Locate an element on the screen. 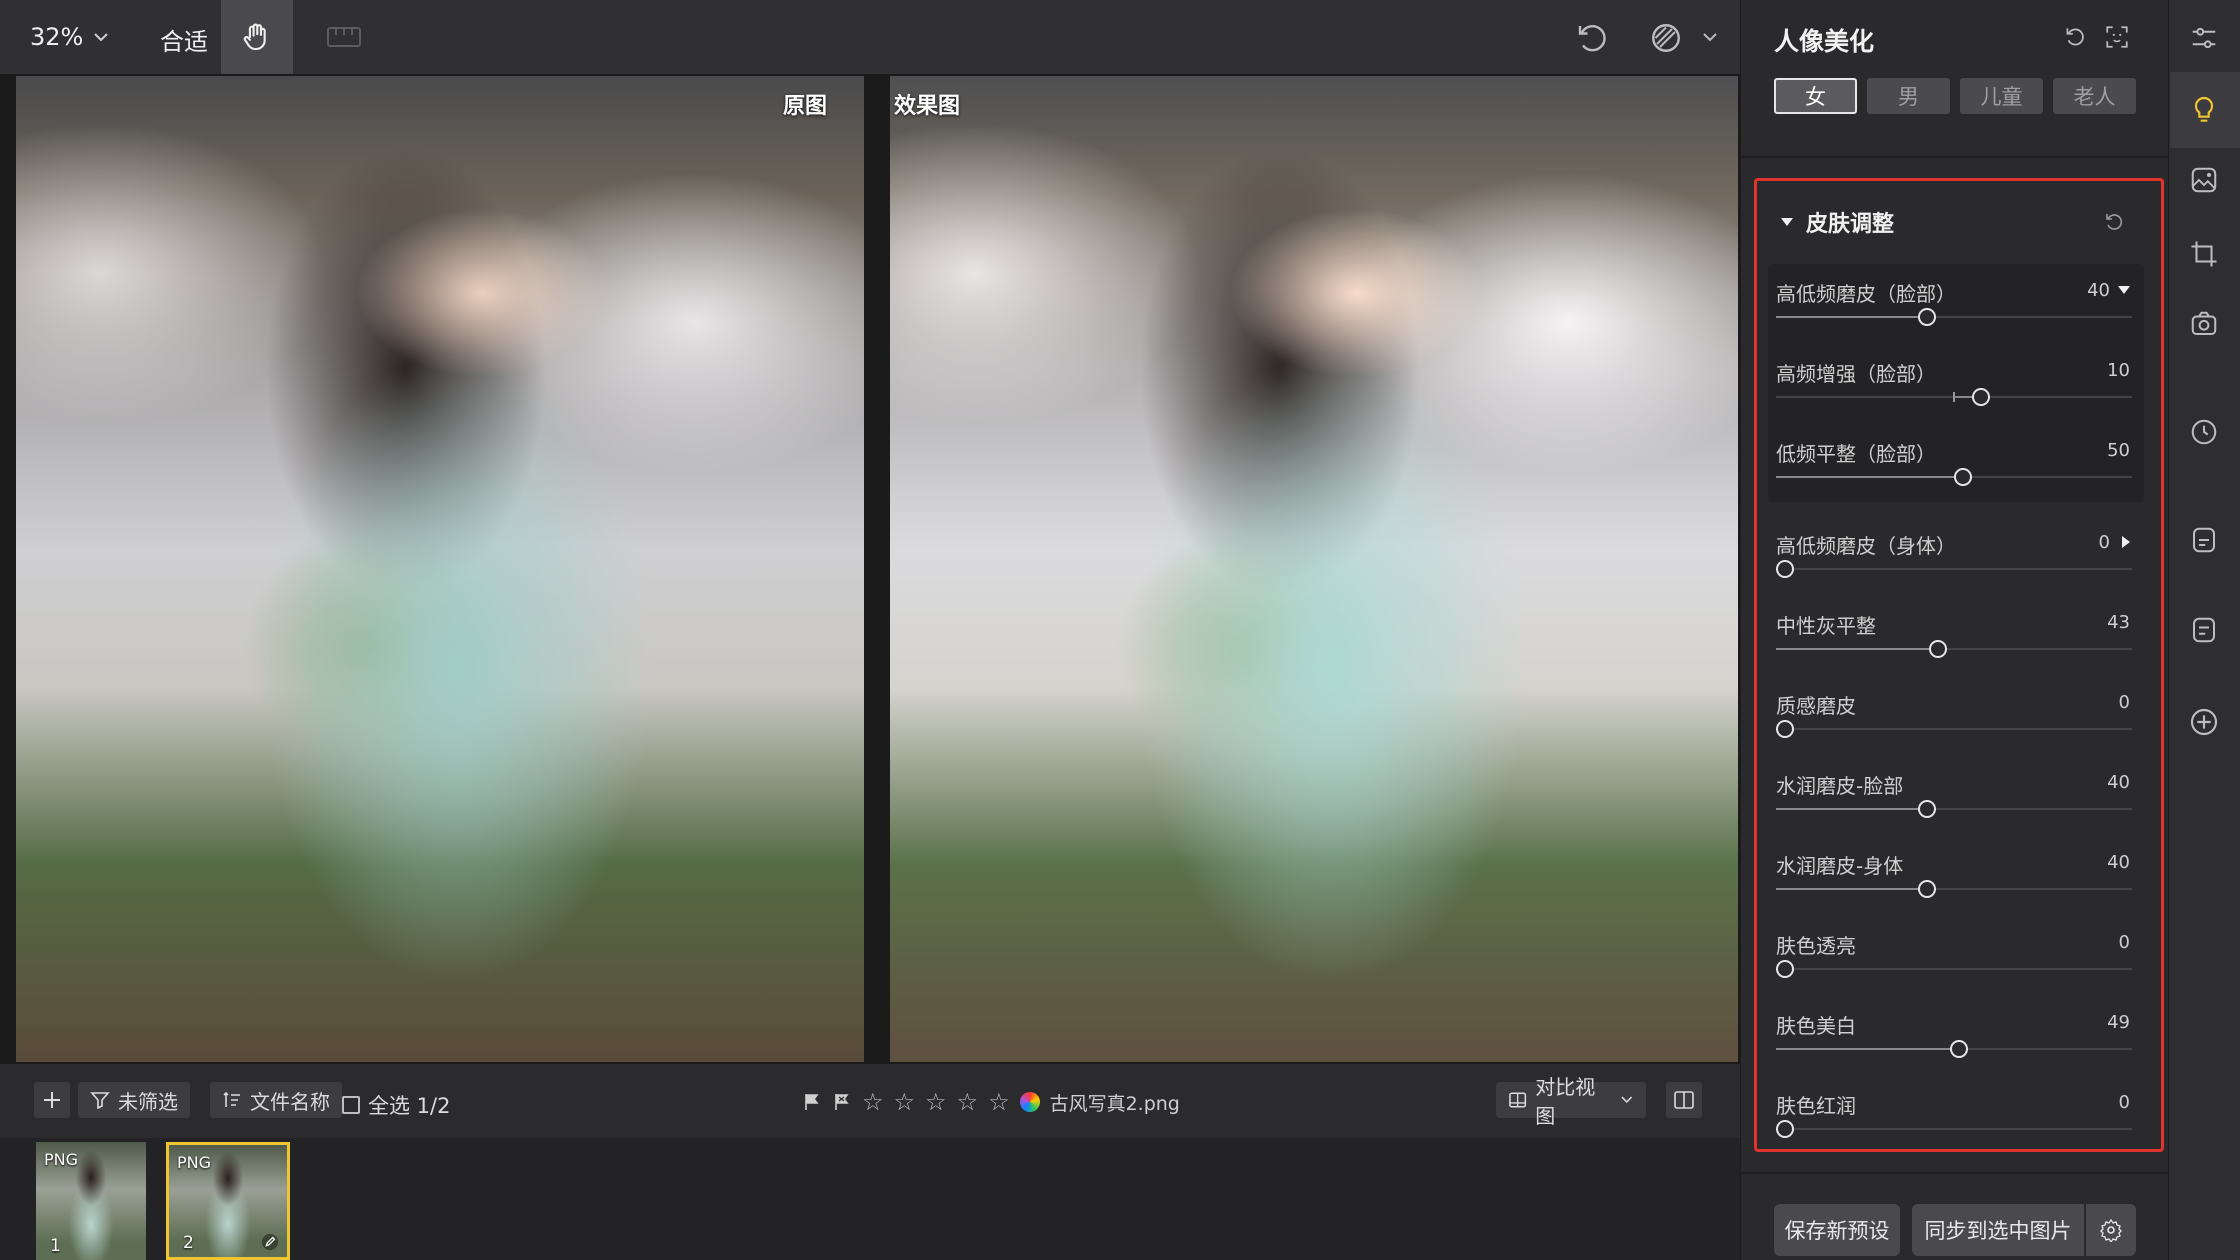 The image size is (2240, 1260). zoom-select: 32% is located at coordinates (69, 37).